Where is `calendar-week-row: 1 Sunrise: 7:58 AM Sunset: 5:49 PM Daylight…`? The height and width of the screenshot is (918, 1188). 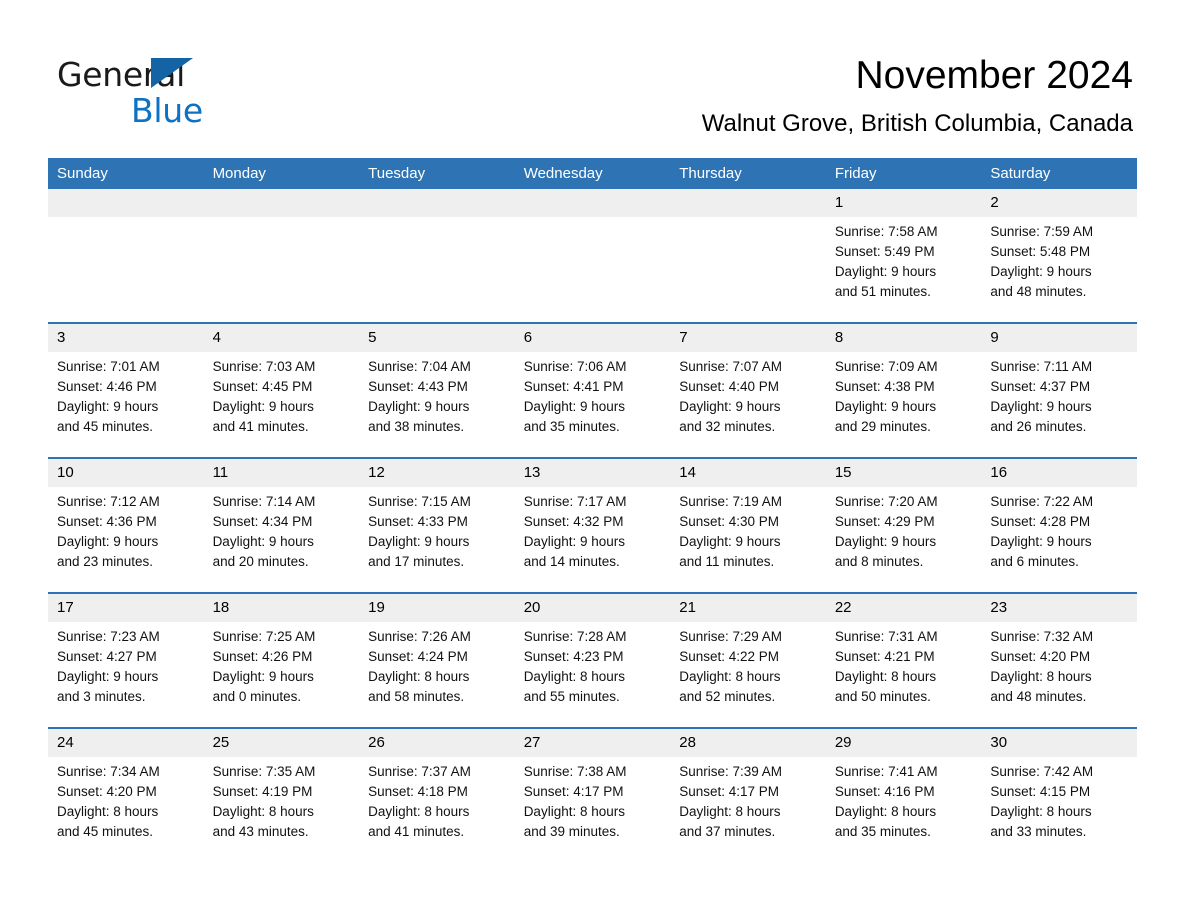
calendar-week-row: 1 Sunrise: 7:58 AM Sunset: 5:49 PM Daylight… is located at coordinates (592, 256).